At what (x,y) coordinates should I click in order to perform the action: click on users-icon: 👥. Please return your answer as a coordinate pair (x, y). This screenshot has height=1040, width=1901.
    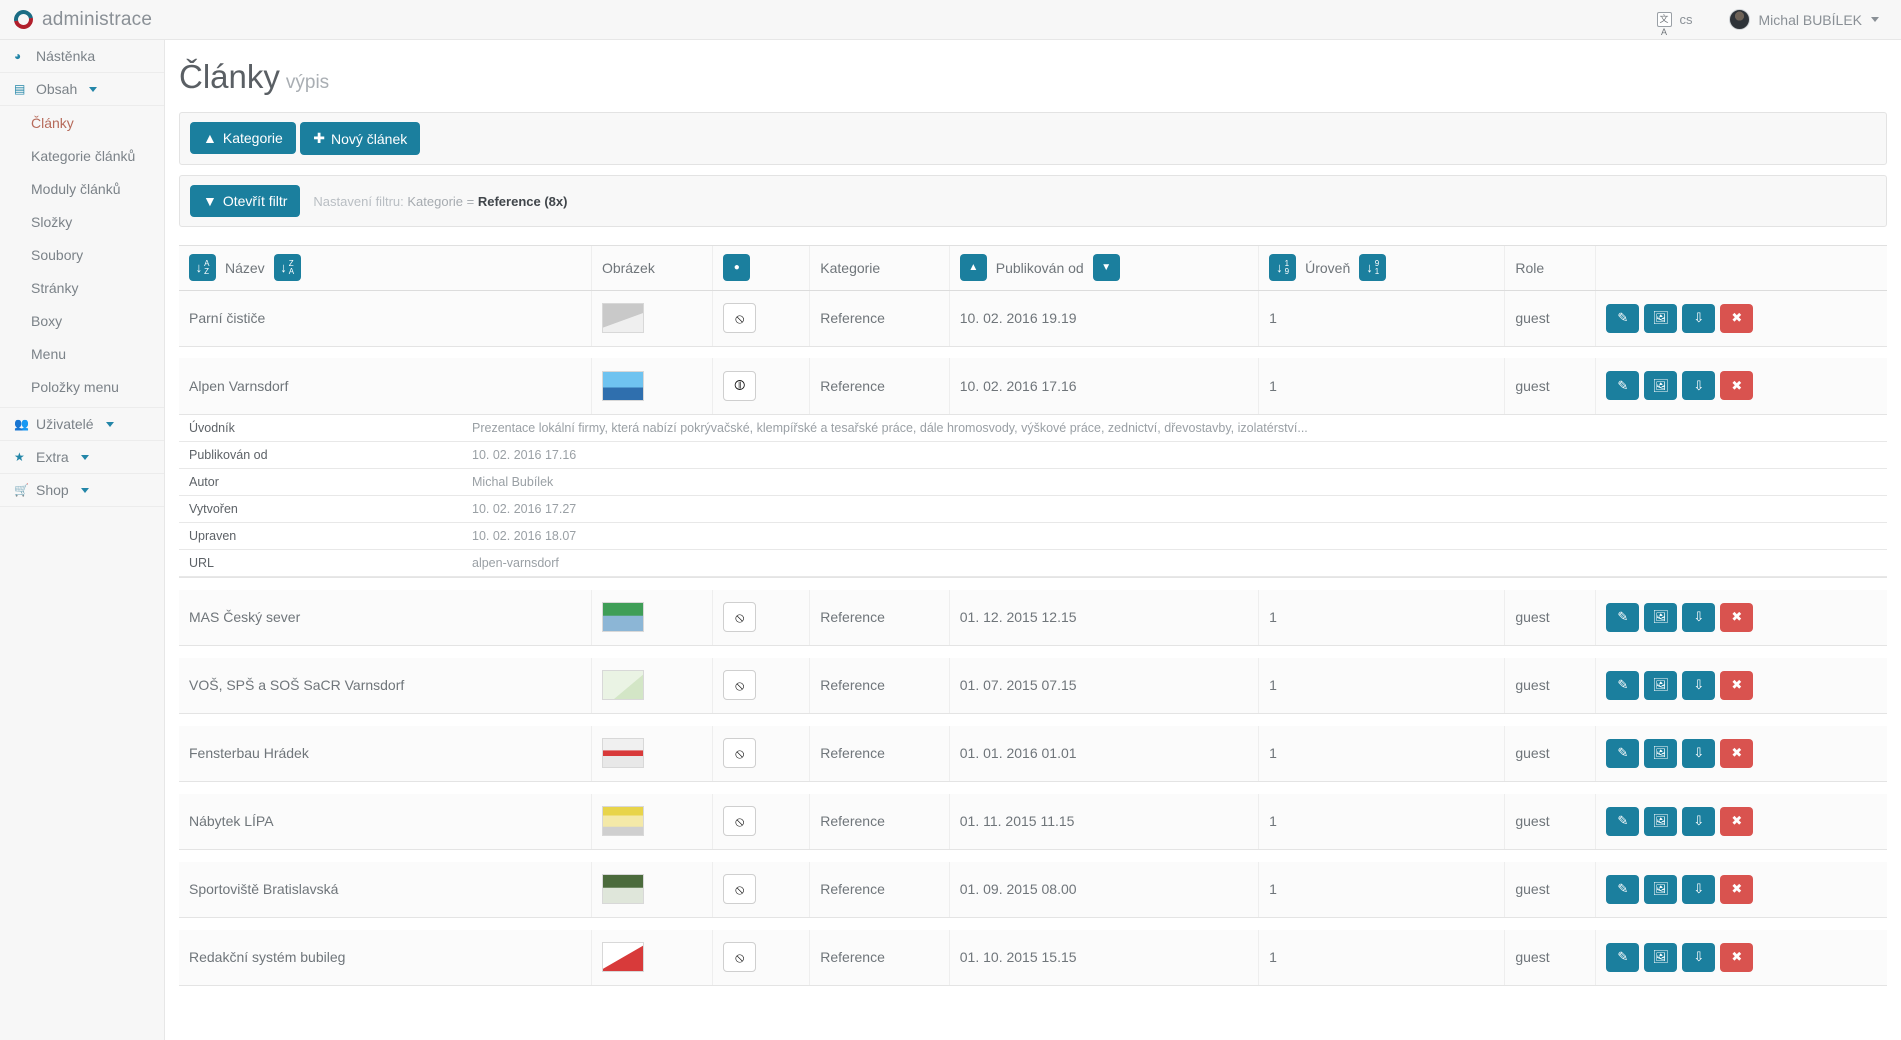
    Looking at the image, I should click on (21, 424).